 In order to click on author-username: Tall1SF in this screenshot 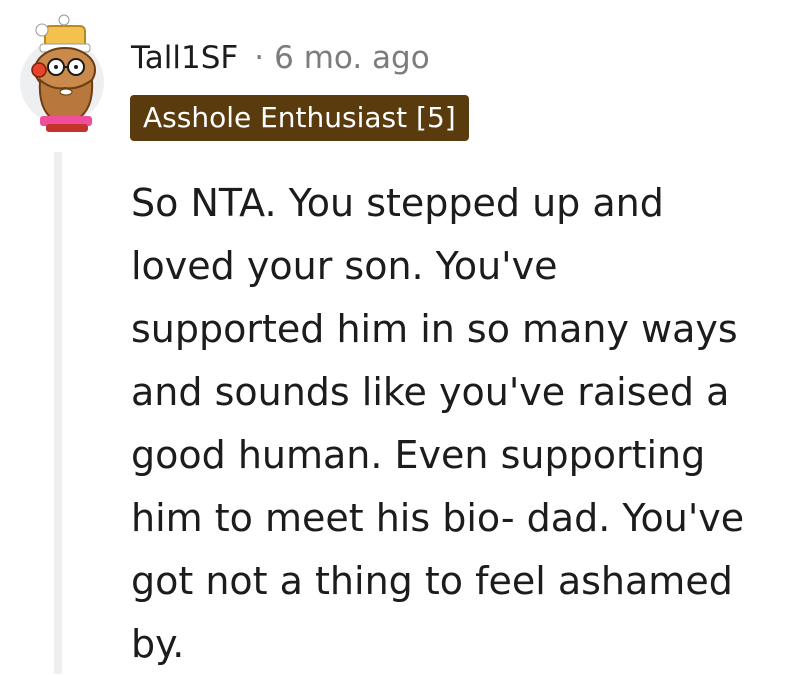, I will do `click(184, 58)`.